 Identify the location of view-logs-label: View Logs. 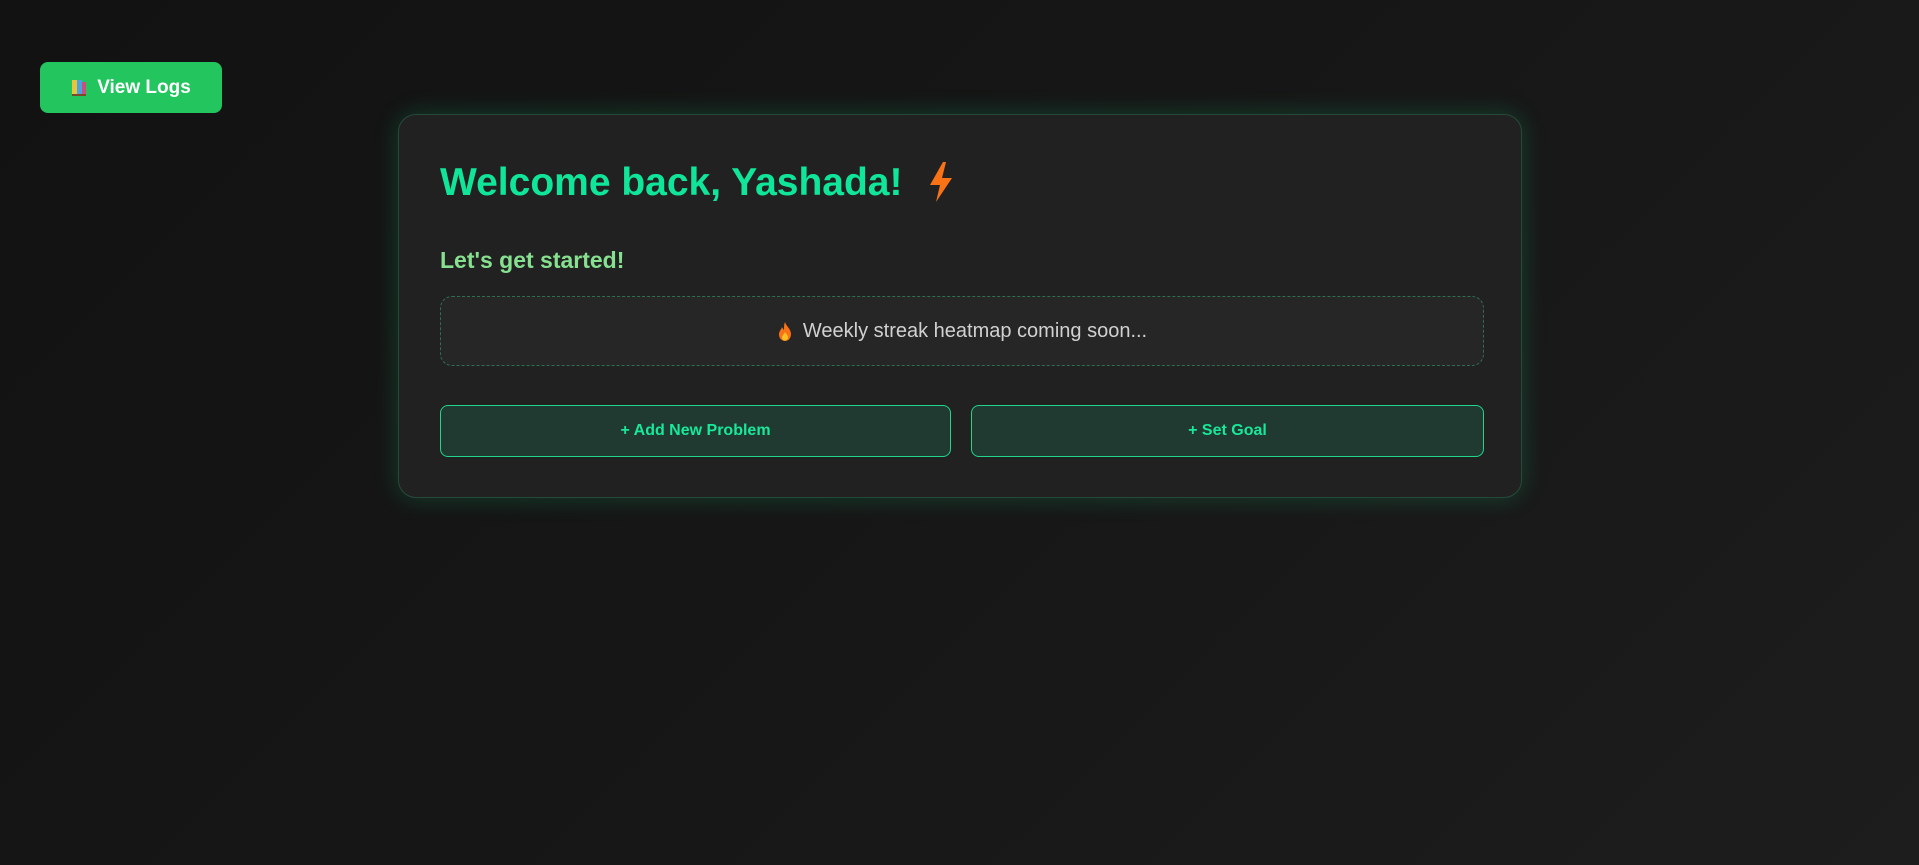
(144, 87).